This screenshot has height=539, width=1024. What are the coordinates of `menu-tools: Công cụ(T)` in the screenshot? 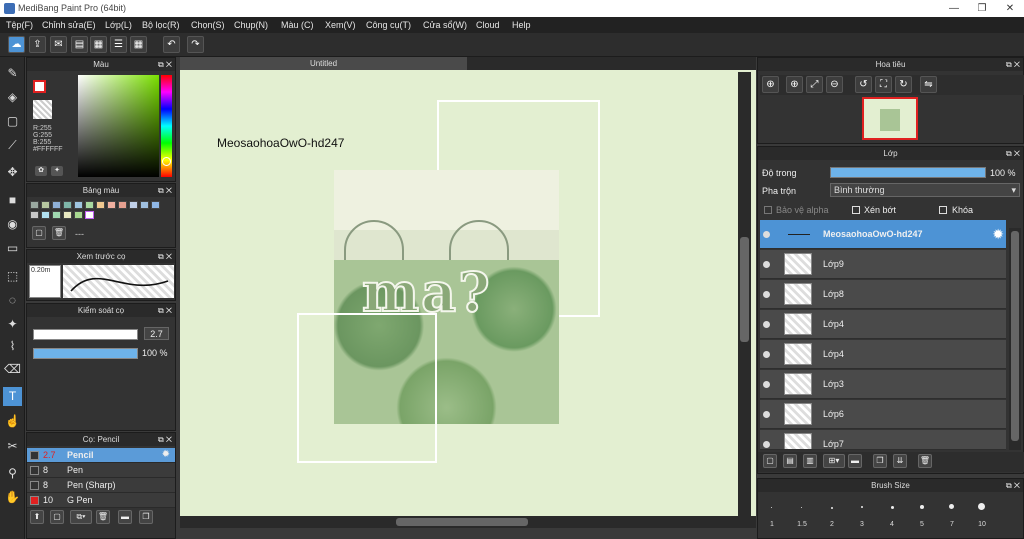 It's located at (388, 25).